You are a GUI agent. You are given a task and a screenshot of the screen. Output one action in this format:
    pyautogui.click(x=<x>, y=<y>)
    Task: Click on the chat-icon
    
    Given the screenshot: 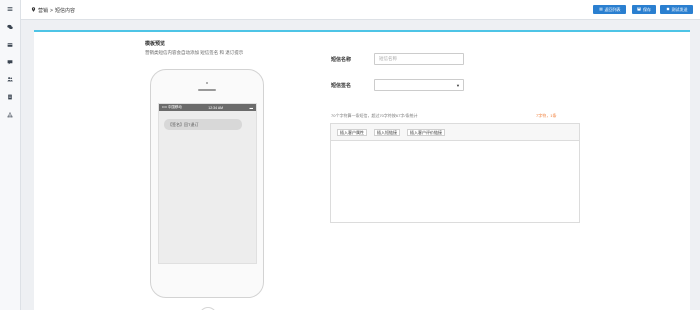 What is the action you would take?
    pyautogui.click(x=10, y=27)
    